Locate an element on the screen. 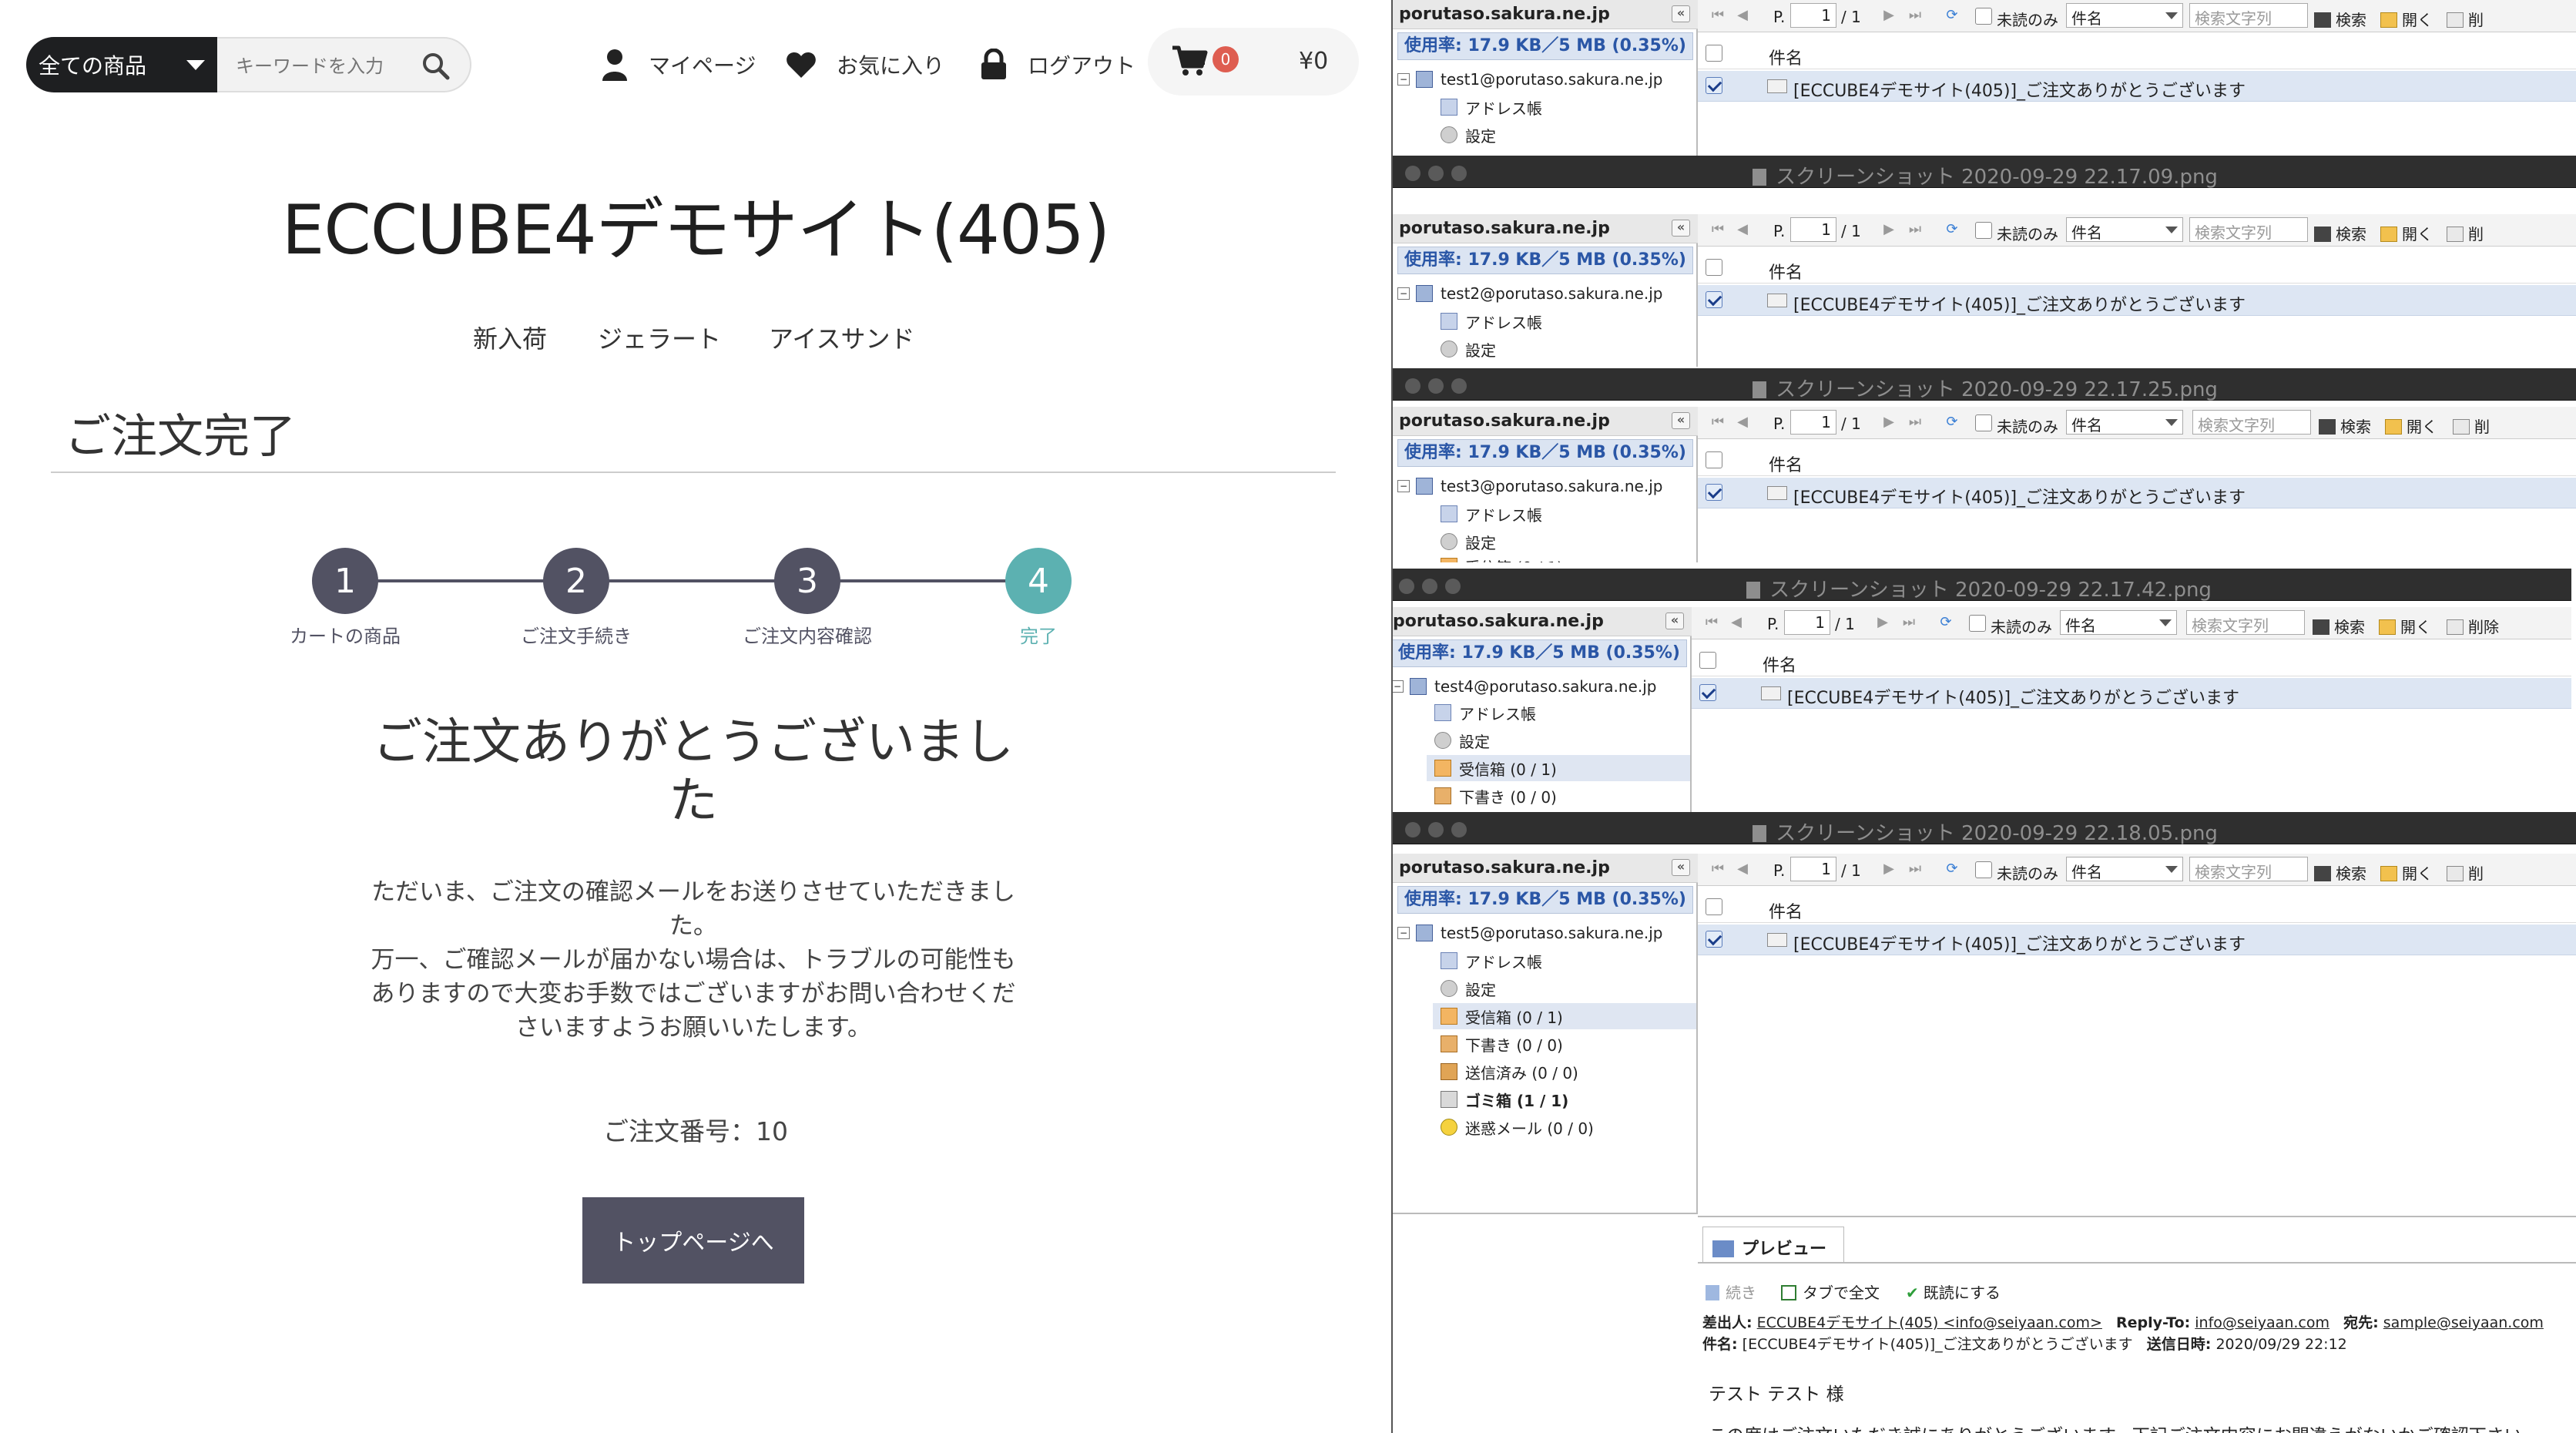 This screenshot has width=2576, height=1433. account-item: − test3@porutaso.sakura.ne.jp is located at coordinates (1529, 486).